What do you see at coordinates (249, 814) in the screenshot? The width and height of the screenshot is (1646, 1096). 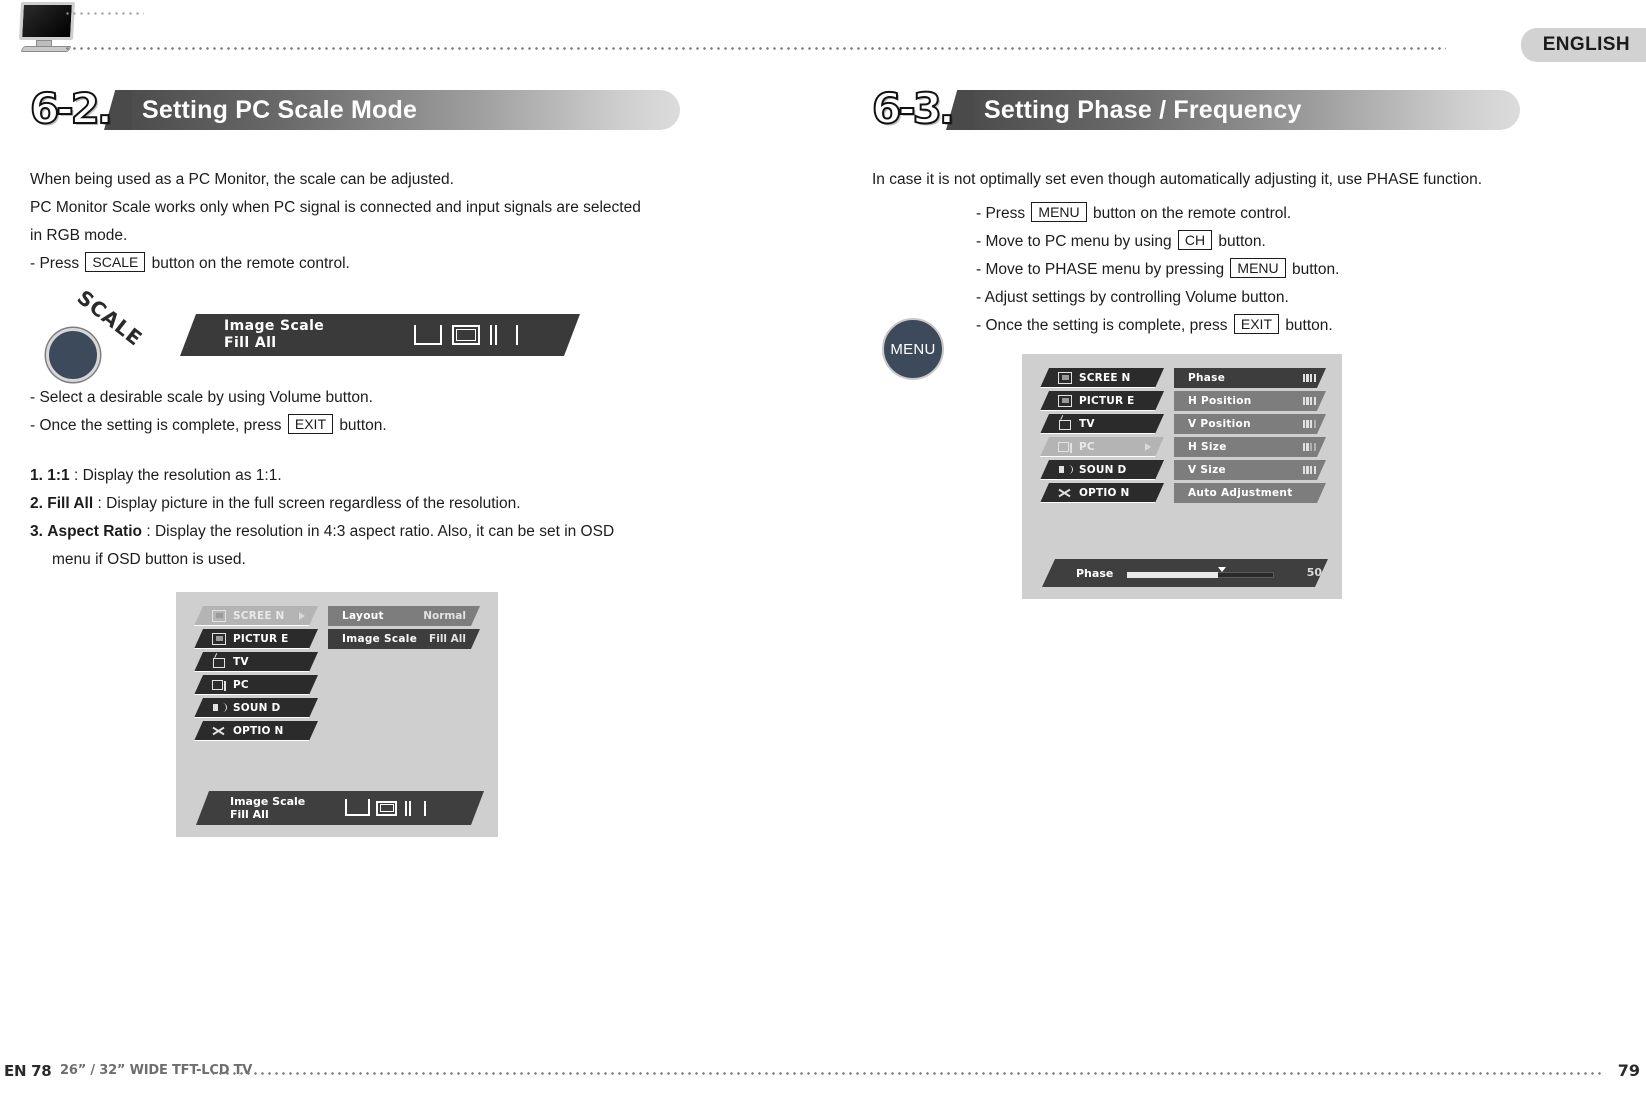 I see `left-osd-status-value: Fill All` at bounding box center [249, 814].